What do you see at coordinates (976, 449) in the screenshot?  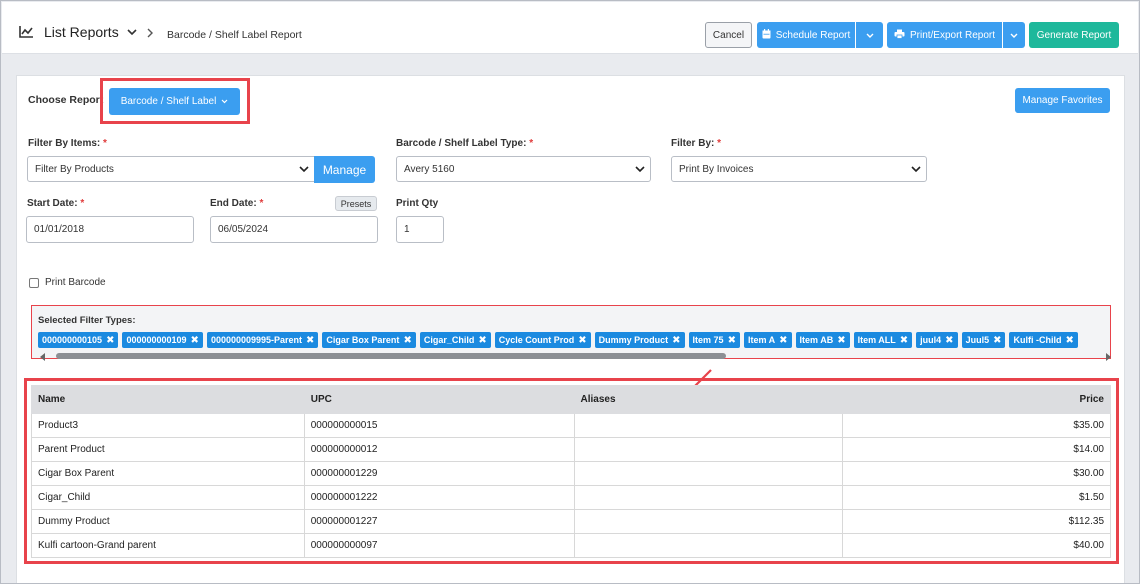 I see `cell-price: $14.00` at bounding box center [976, 449].